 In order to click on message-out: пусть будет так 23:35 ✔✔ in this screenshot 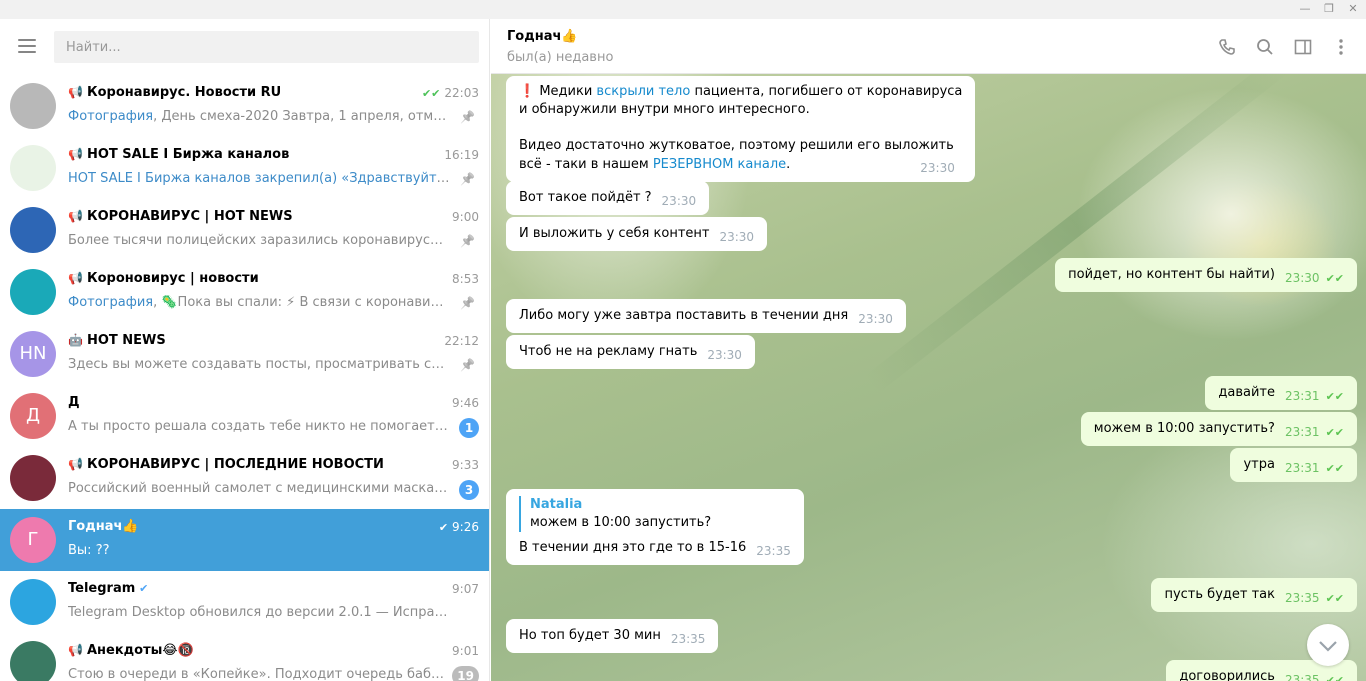, I will do `click(1254, 595)`.